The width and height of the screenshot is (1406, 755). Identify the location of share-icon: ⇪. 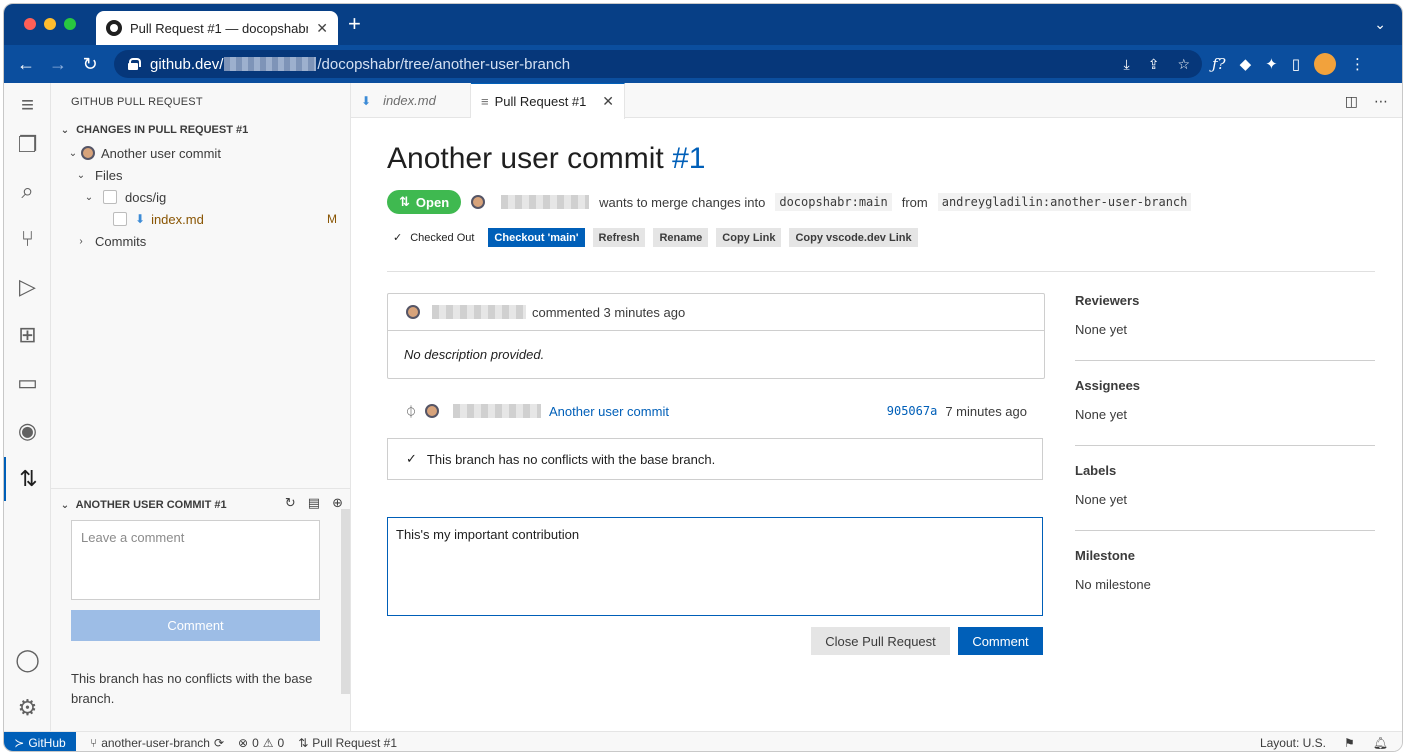
(1154, 64).